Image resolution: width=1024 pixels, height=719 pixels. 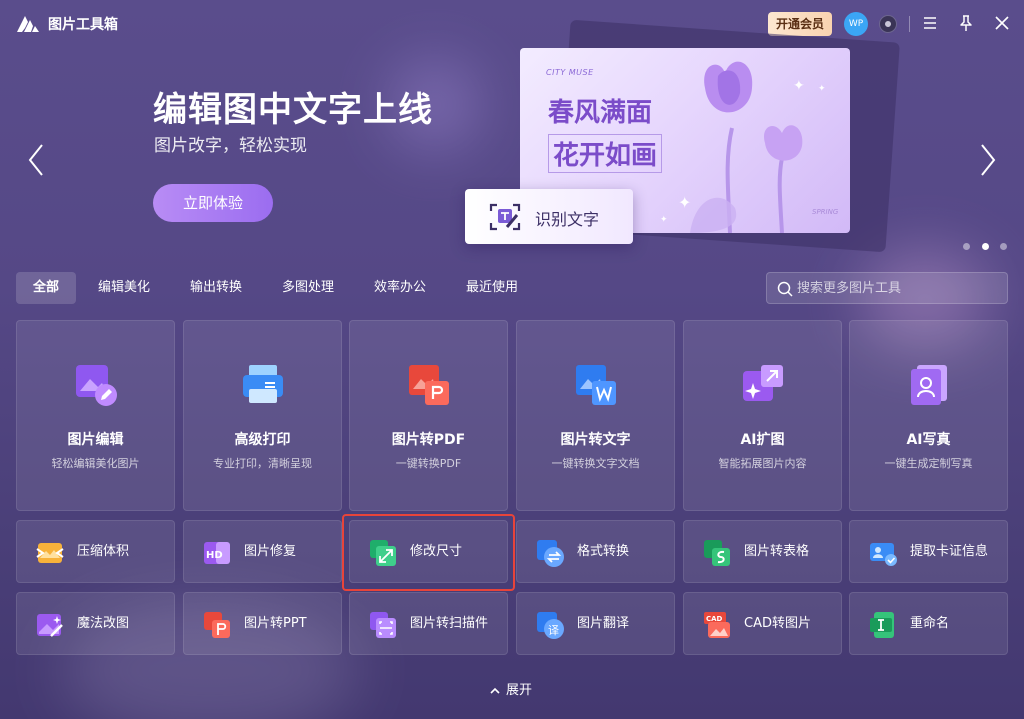 I want to click on chevron-up-icon, so click(x=495, y=690).